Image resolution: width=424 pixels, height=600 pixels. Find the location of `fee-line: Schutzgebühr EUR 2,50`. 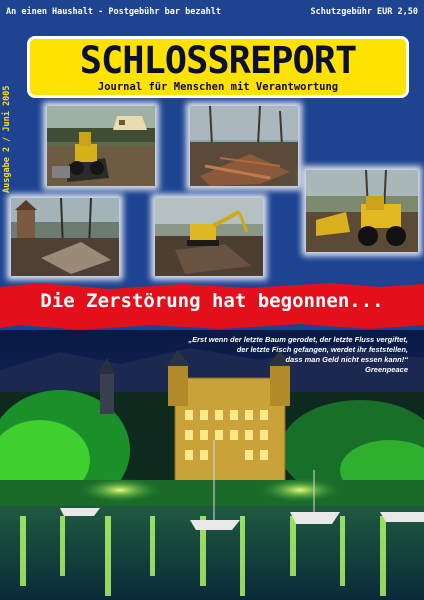

fee-line: Schutzgebühr EUR 2,50 is located at coordinates (364, 12).